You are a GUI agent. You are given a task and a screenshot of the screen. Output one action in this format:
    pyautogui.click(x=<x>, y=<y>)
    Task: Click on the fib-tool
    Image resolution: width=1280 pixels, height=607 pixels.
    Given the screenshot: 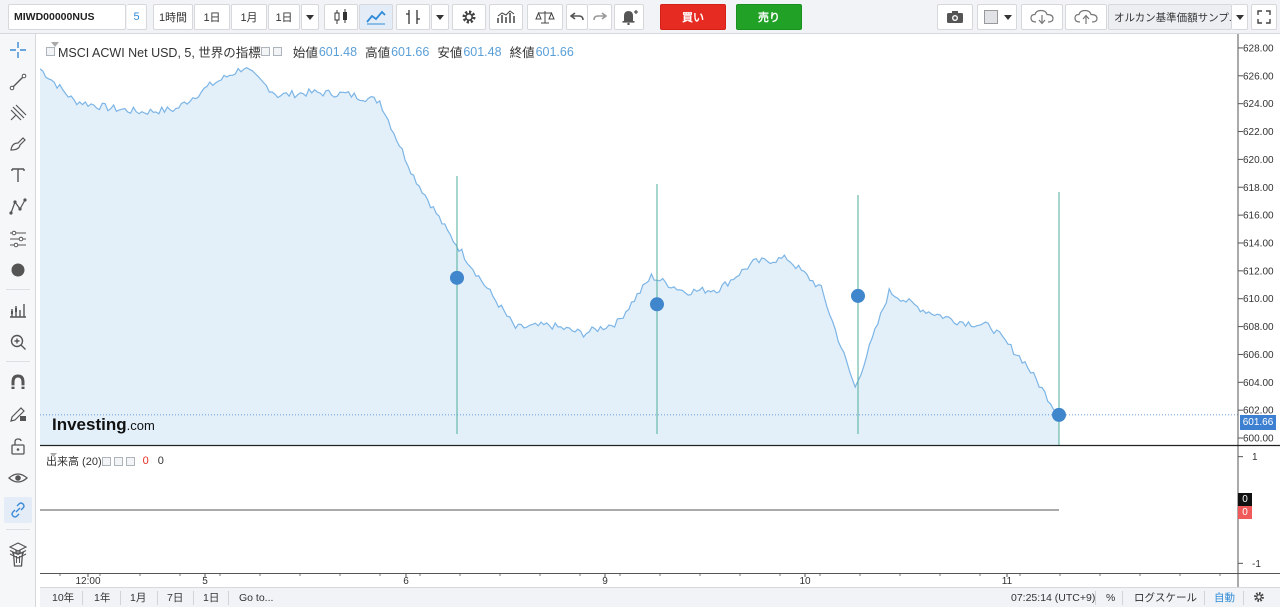 What is the action you would take?
    pyautogui.click(x=18, y=239)
    